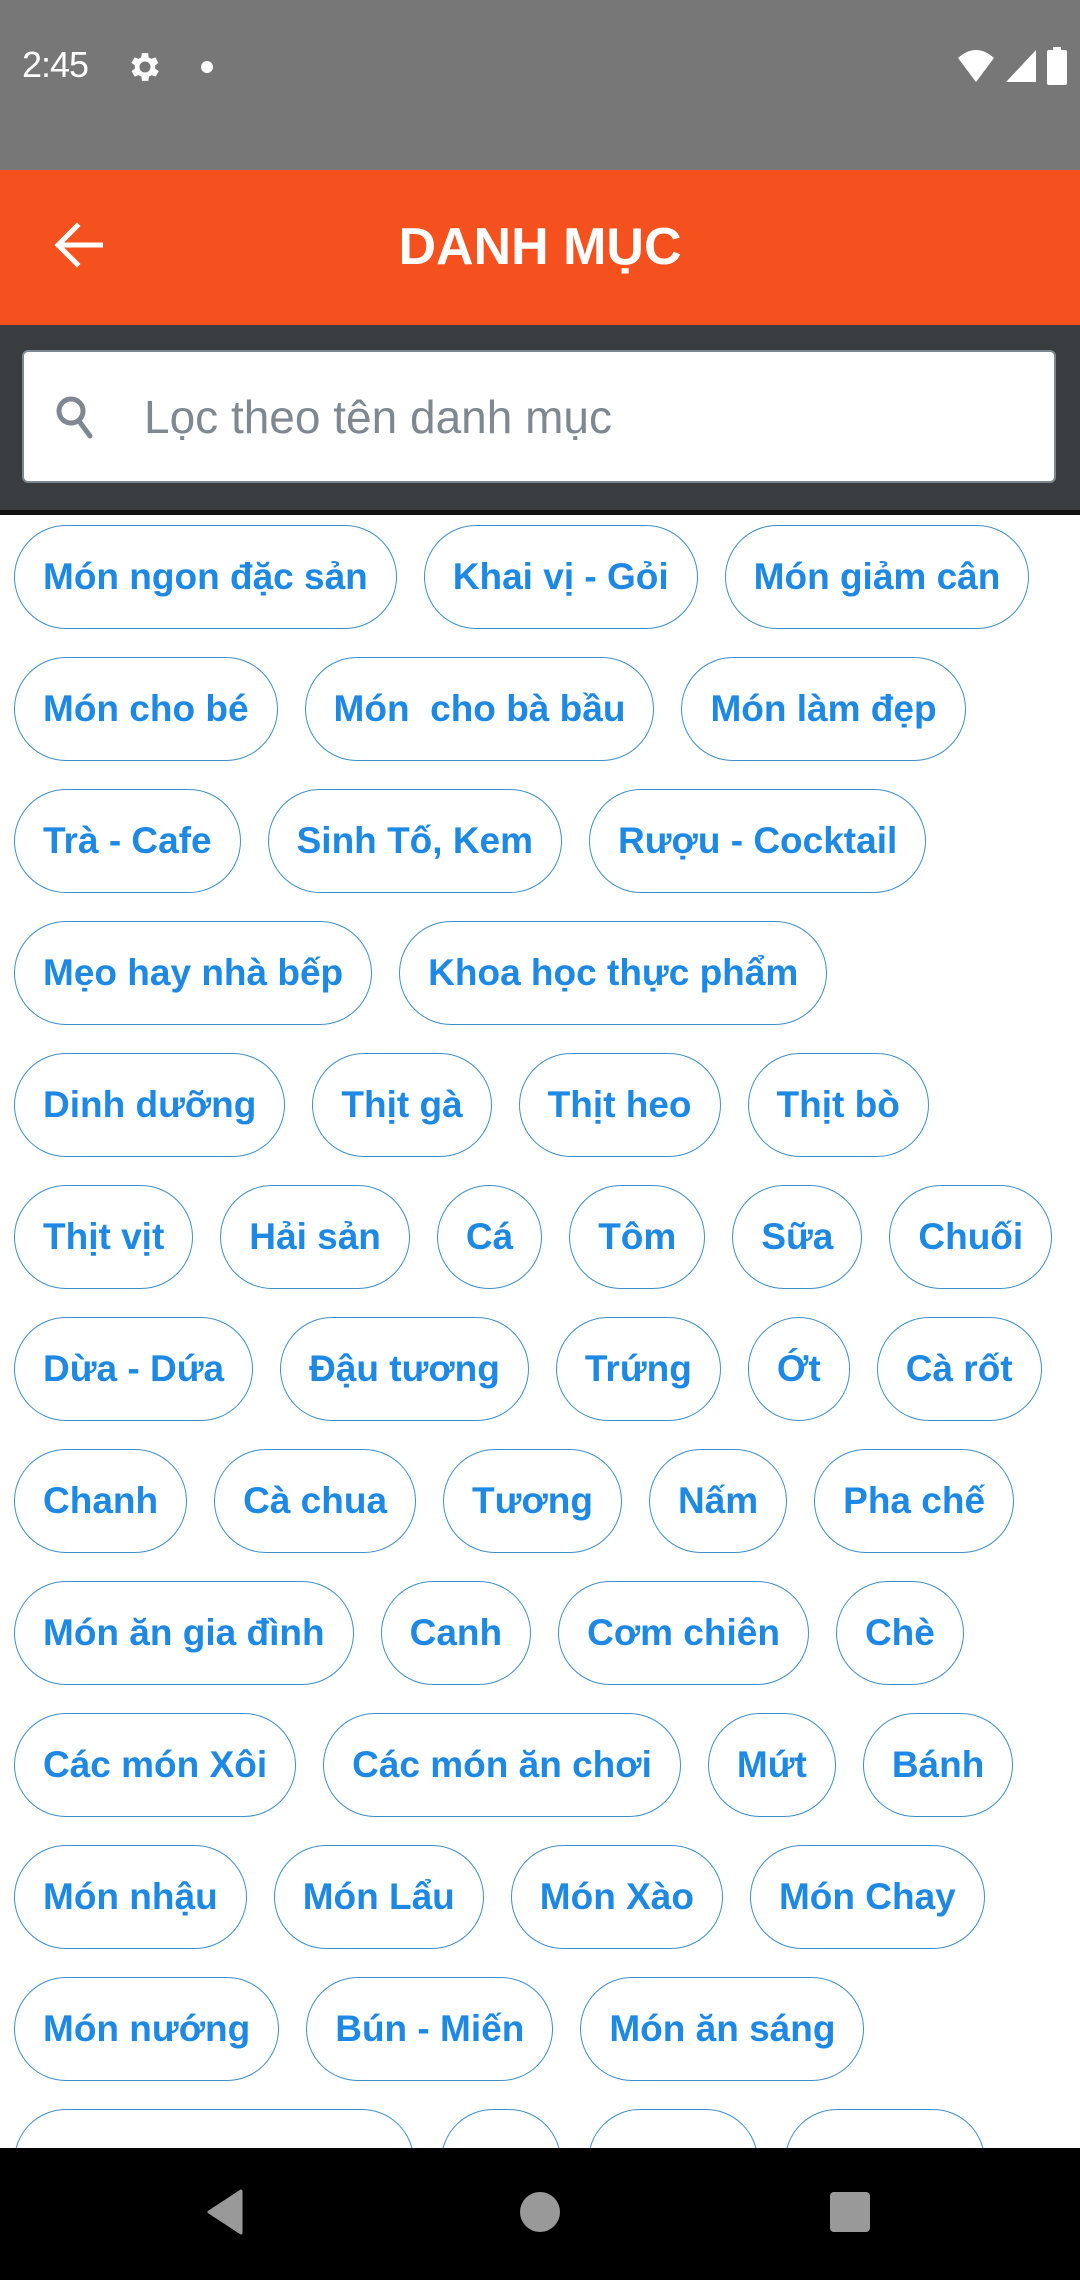  Describe the element at coordinates (619, 1105) in the screenshot. I see `category-chip: Thịt heo` at that location.